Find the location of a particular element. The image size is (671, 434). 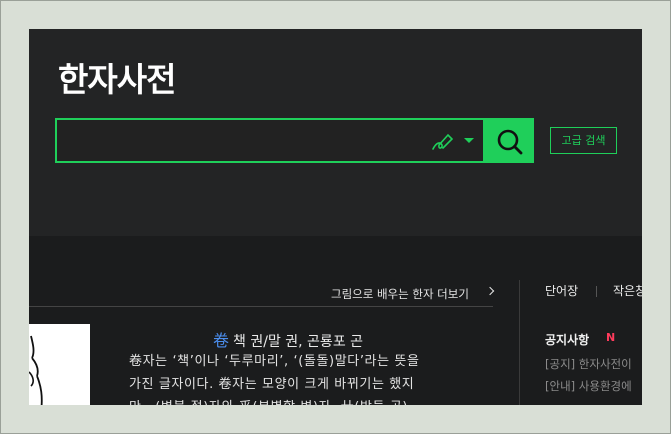

tab-small-window: 작은창 is located at coordinates (627, 290).